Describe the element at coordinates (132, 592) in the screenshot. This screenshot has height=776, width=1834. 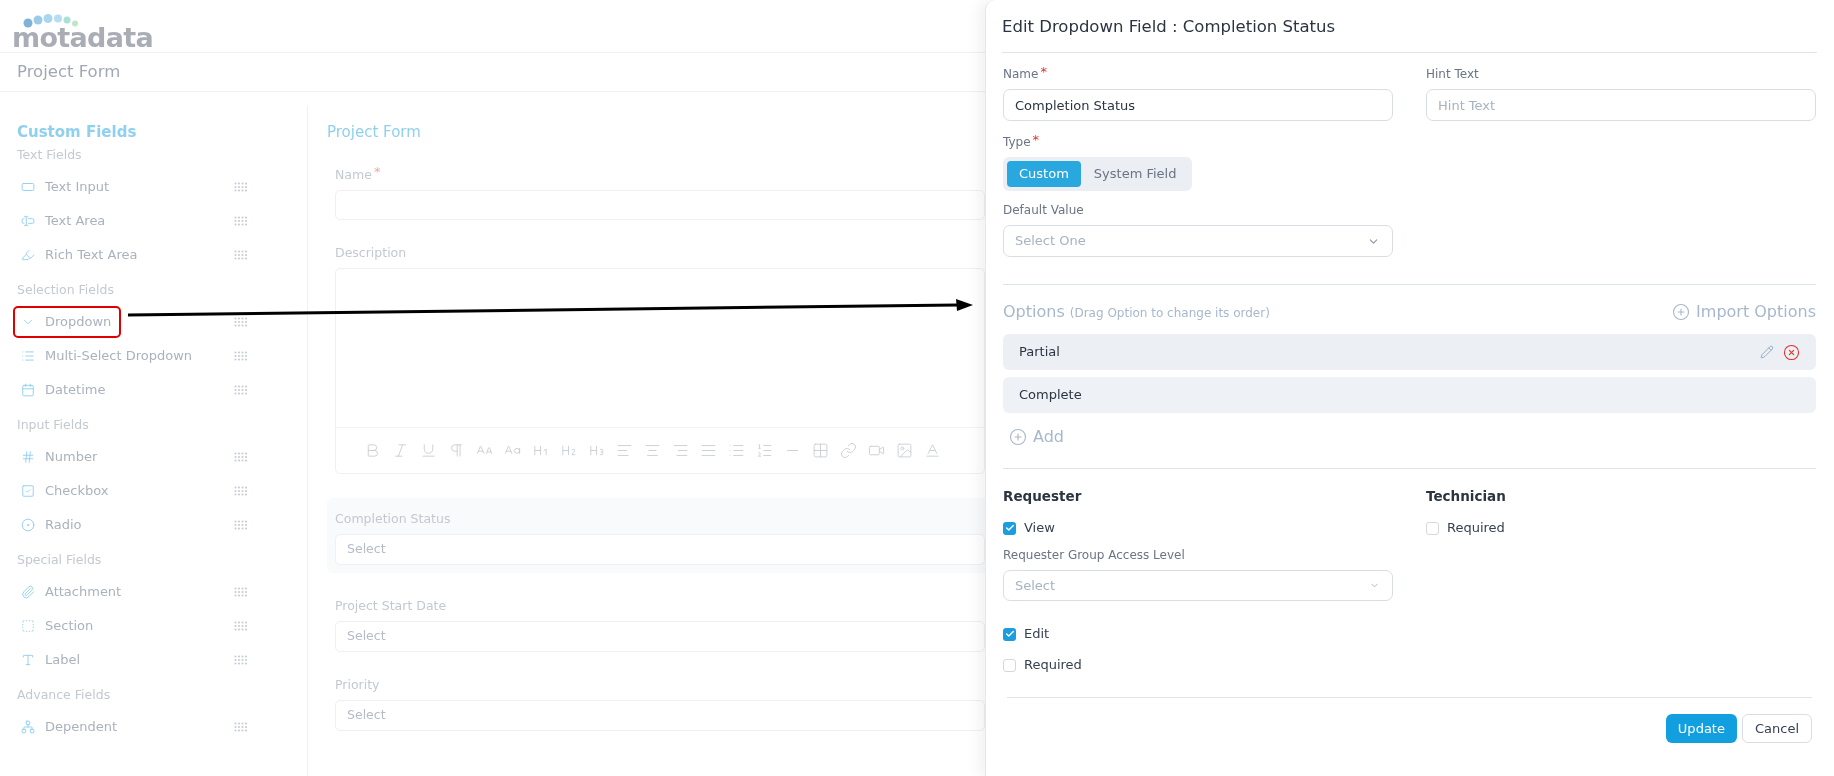
I see `field-type-item: Attachment` at that location.